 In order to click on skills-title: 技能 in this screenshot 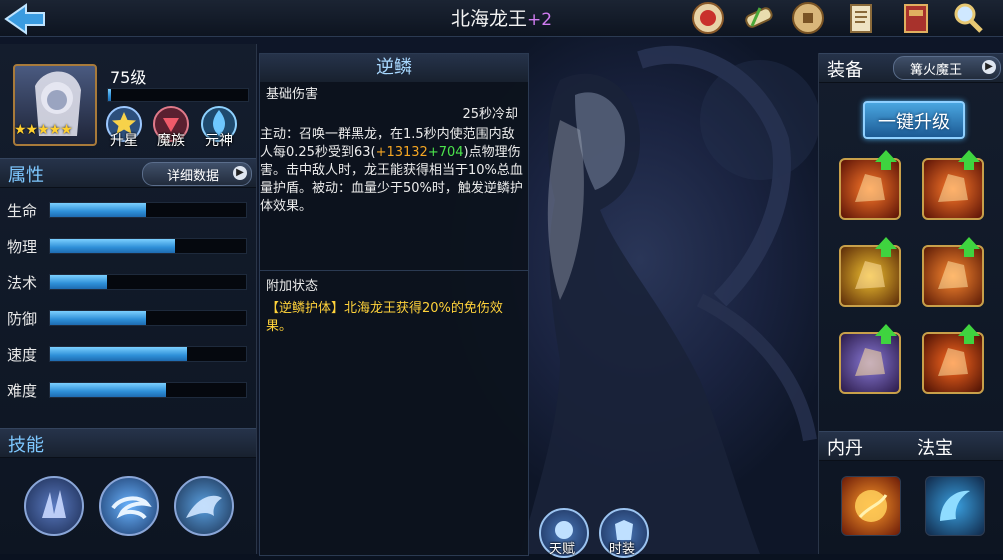, I will do `click(26, 445)`.